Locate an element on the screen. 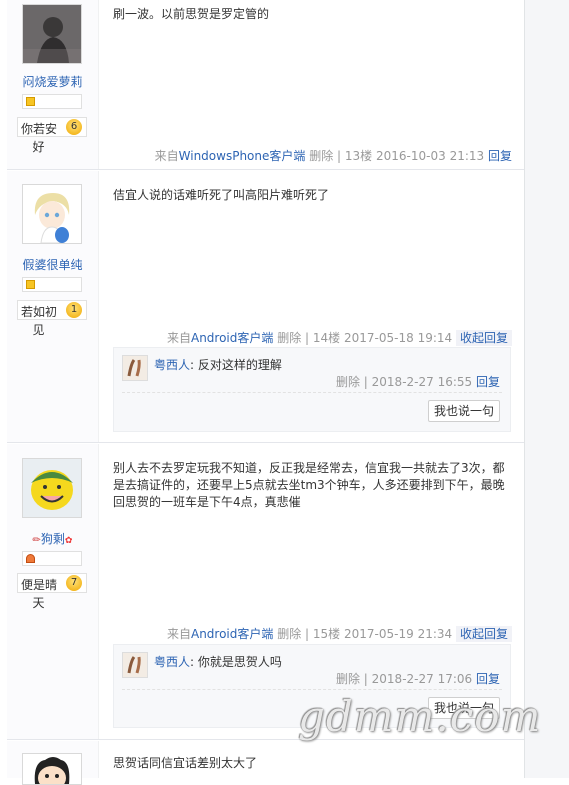  post-time: 2017-05-19 21:34 is located at coordinates (398, 634).